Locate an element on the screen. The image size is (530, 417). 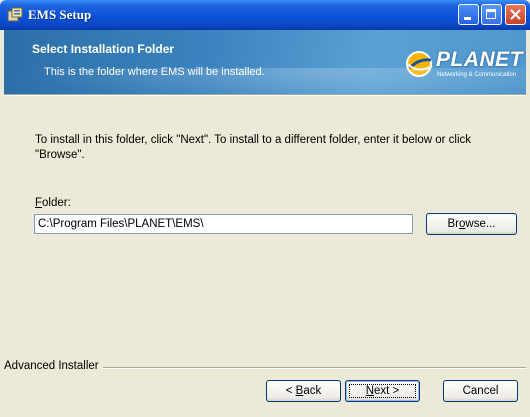
back-label-post: ack is located at coordinates (312, 391).